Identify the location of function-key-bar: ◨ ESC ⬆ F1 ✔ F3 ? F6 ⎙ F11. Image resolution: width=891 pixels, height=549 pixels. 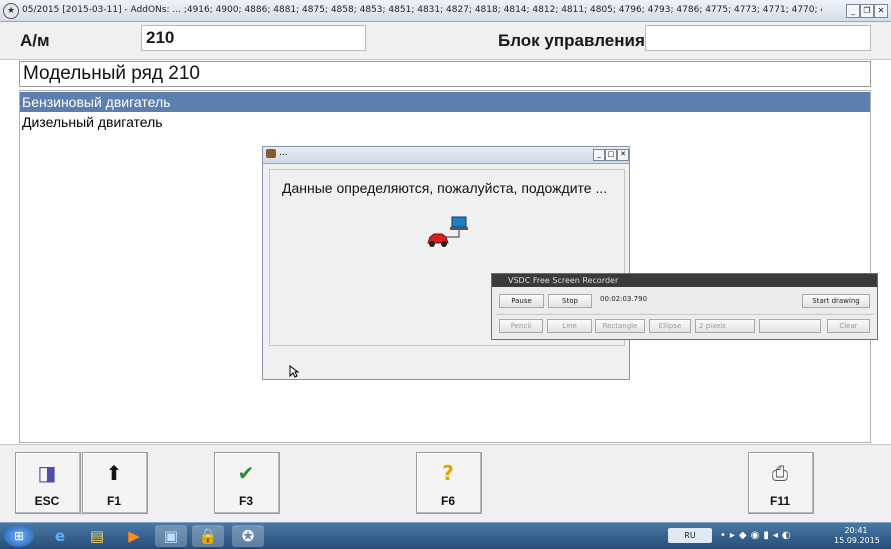
(445, 483).